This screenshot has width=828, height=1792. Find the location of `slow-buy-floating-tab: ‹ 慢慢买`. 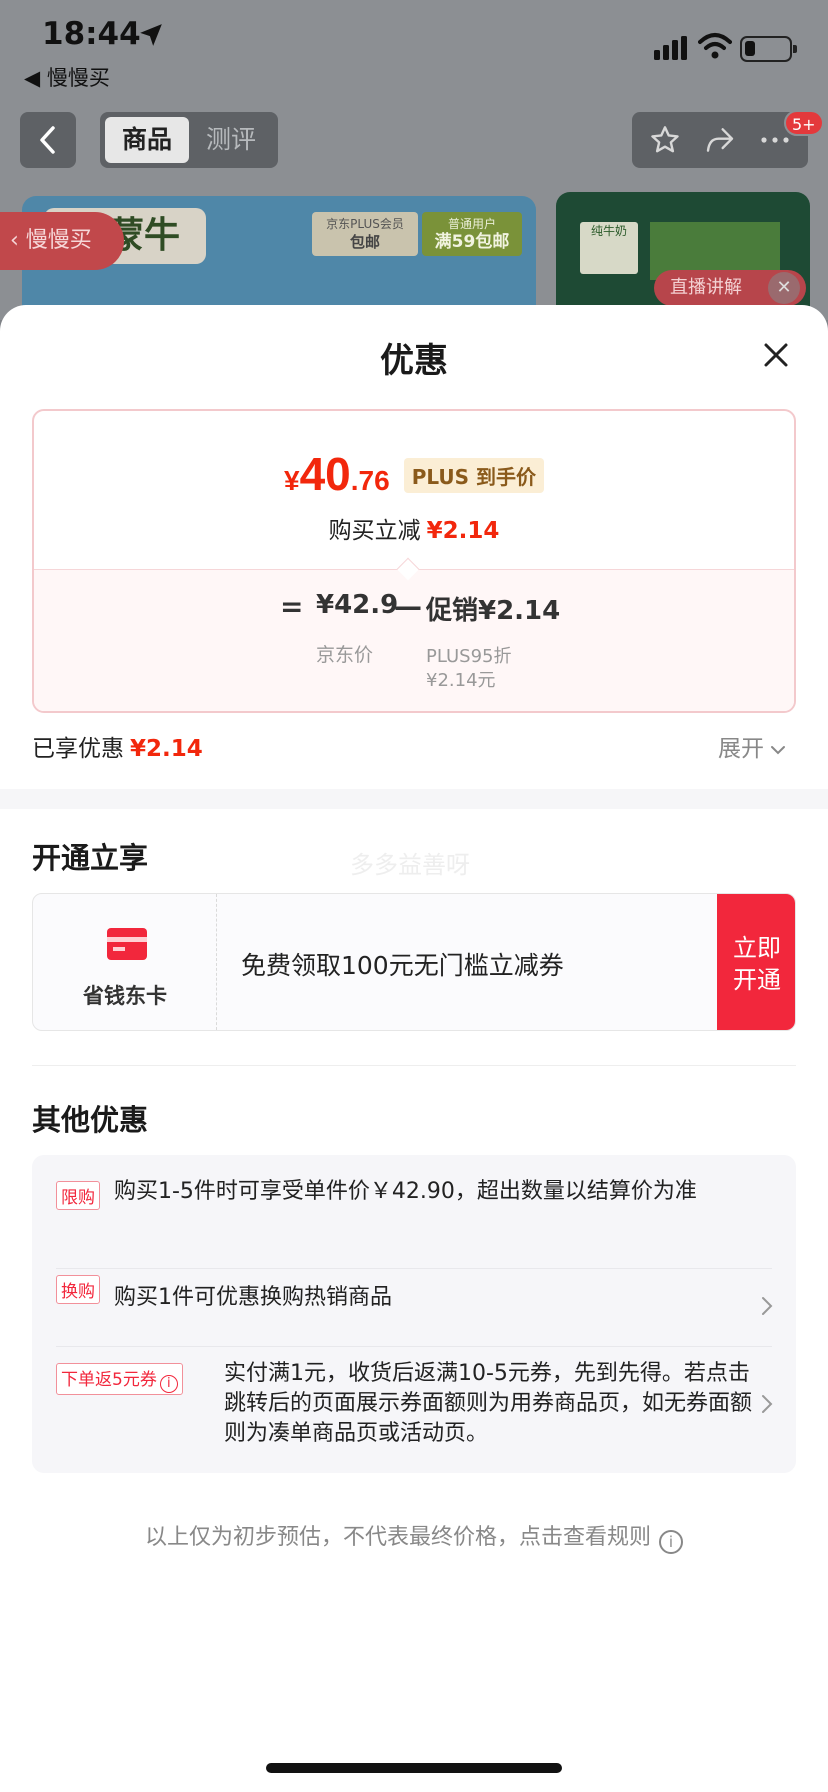

slow-buy-floating-tab: ‹ 慢慢买 is located at coordinates (62, 241).